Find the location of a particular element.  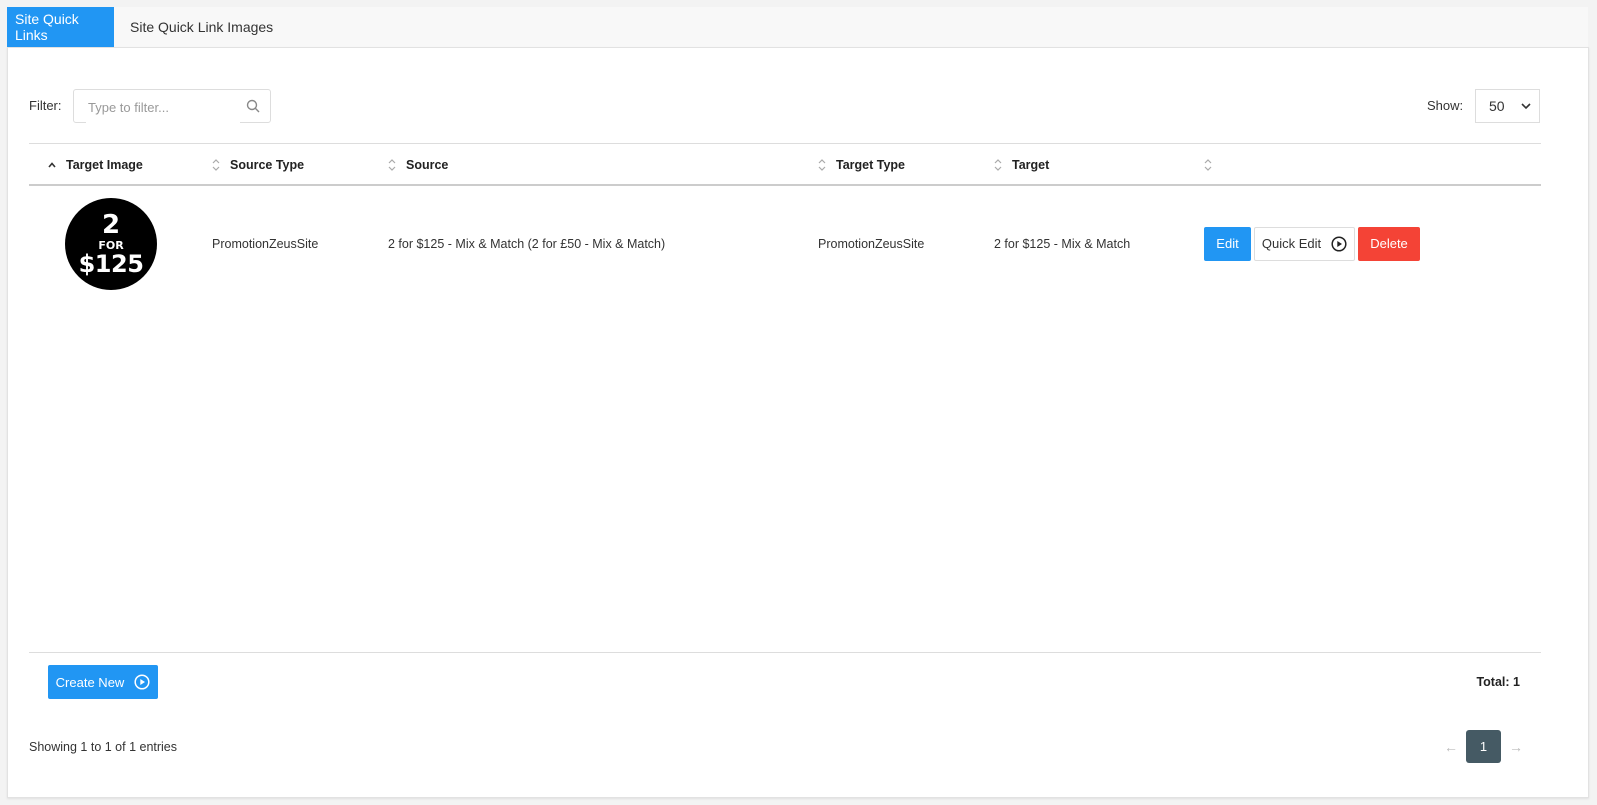

promo-image-line: $125 is located at coordinates (111, 263).